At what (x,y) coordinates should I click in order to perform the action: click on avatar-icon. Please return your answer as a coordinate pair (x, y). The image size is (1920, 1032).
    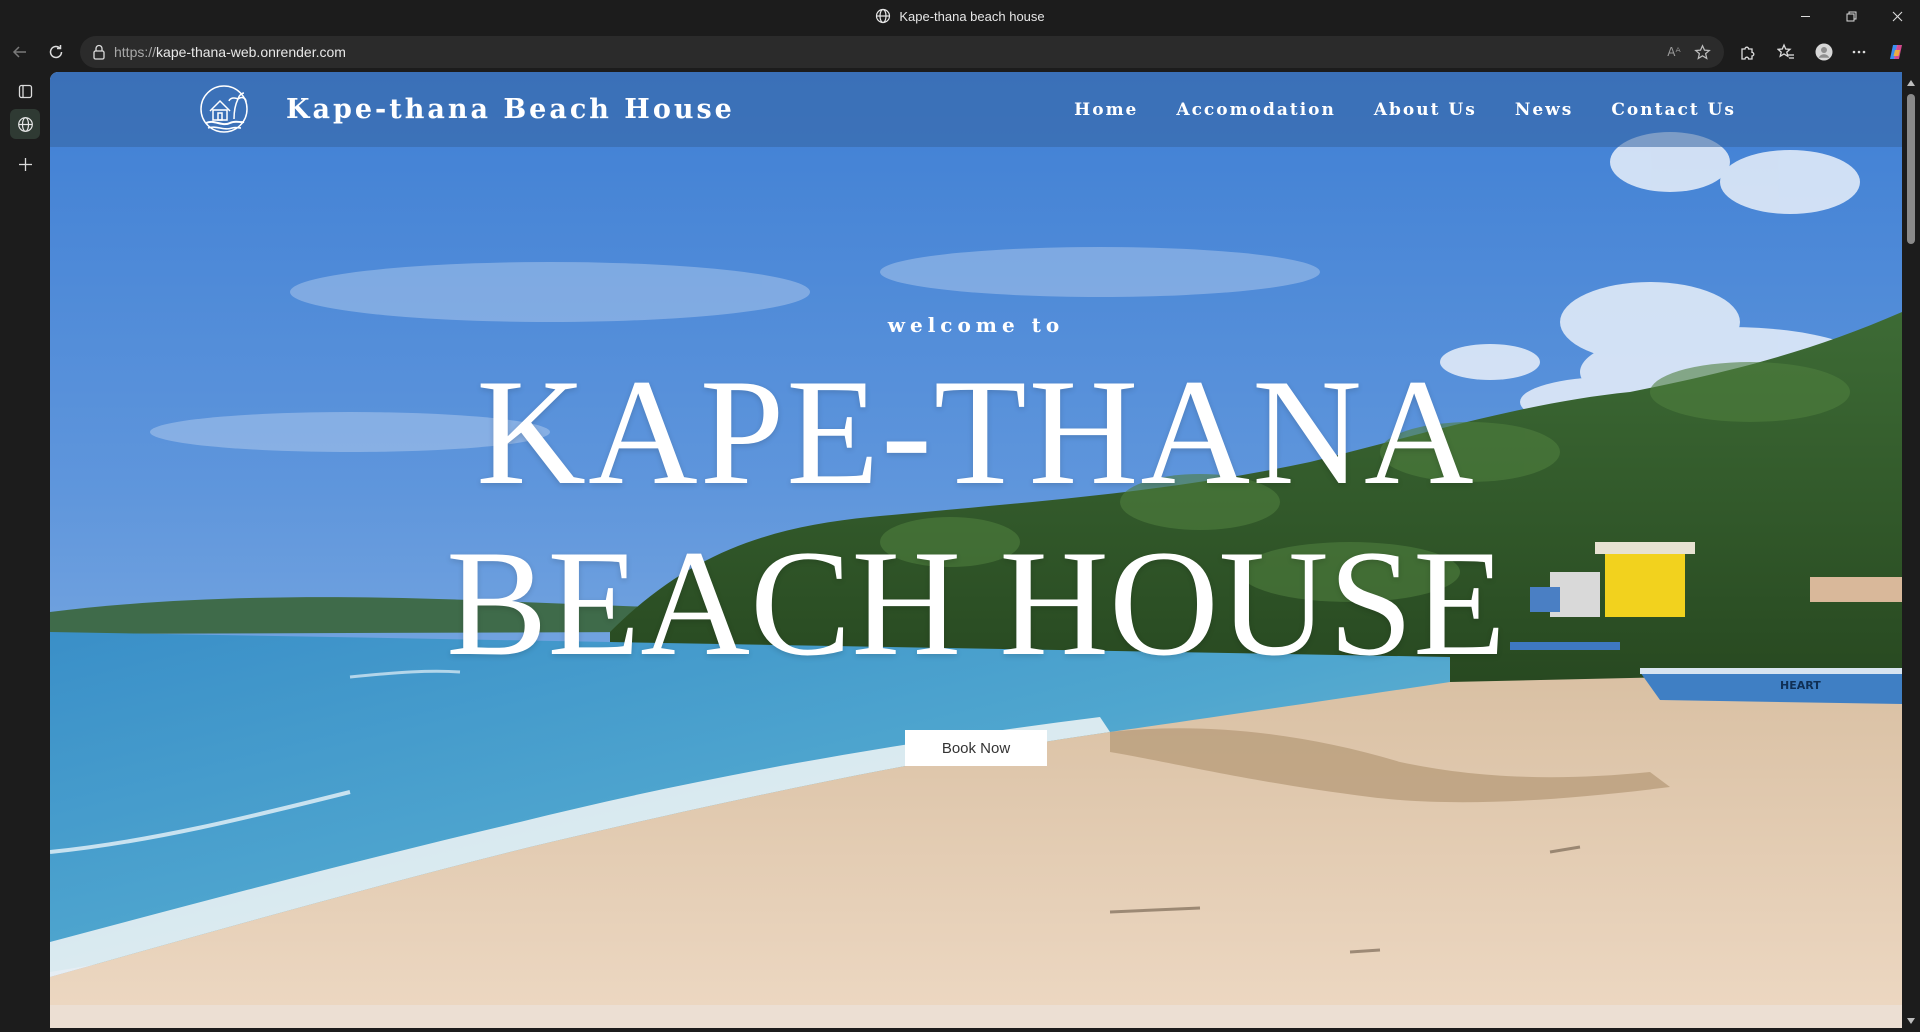
    Looking at the image, I should click on (1824, 52).